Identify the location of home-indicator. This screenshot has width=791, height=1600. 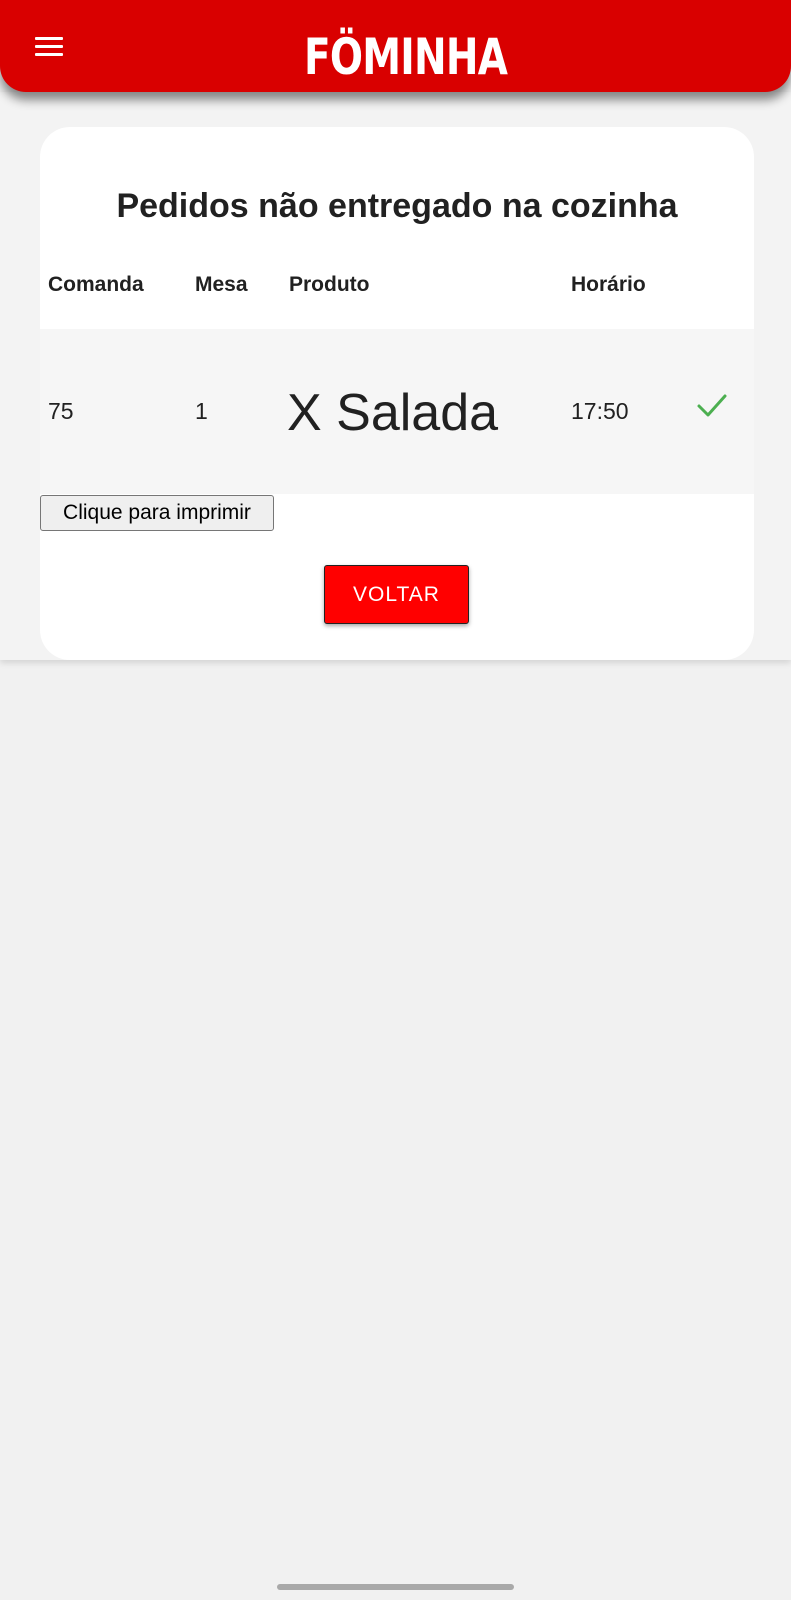
(395, 1587).